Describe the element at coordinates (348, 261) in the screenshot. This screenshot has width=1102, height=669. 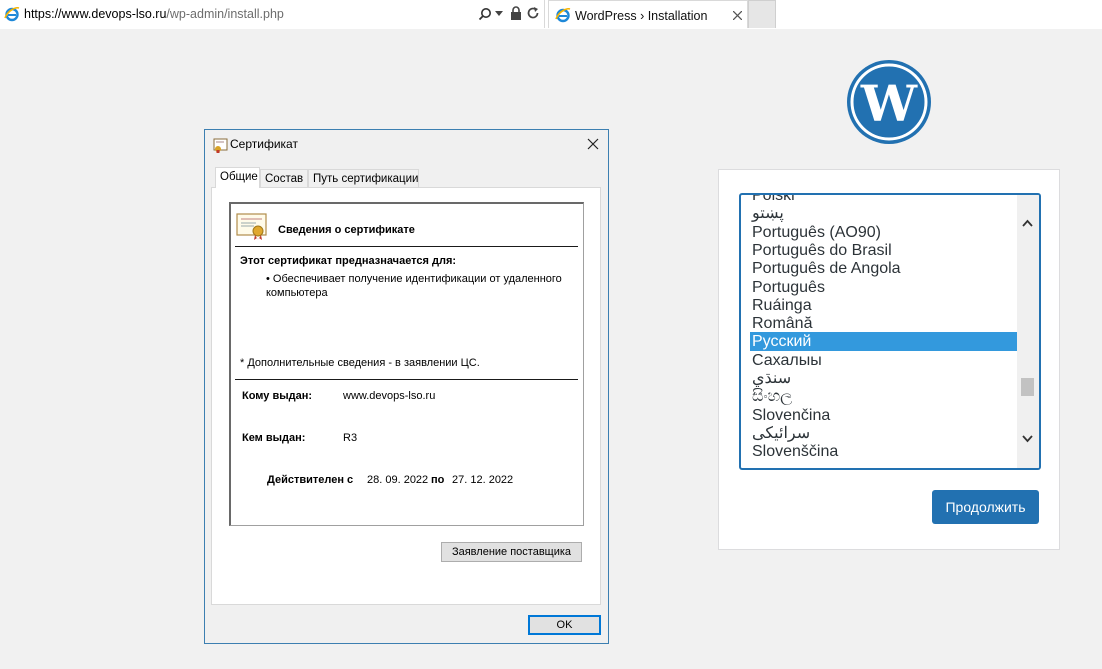
I see `purpose-heading: Этот сертификат предназначается для:` at that location.